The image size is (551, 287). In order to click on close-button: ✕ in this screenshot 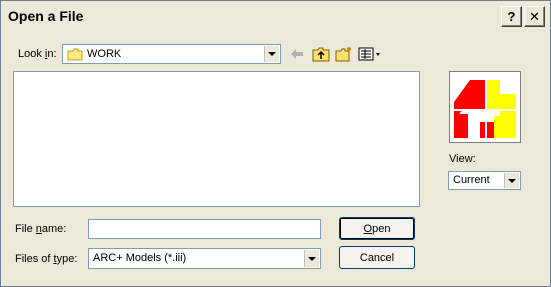, I will do `click(534, 16)`.